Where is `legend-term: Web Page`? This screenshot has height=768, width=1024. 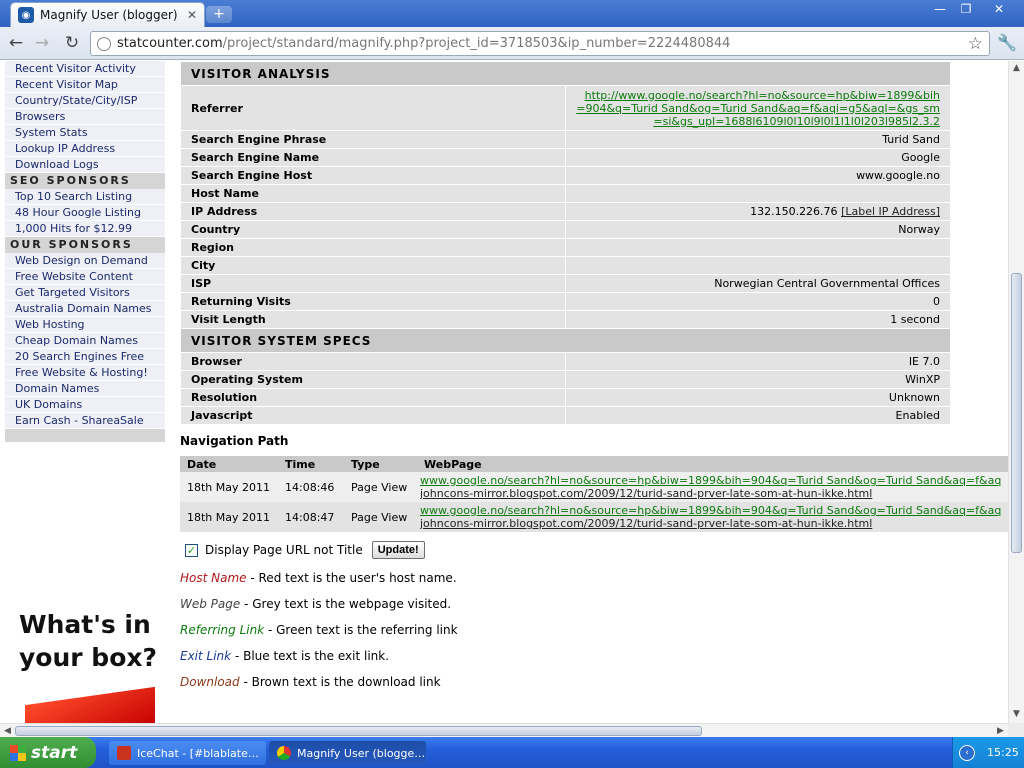
legend-term: Web Page is located at coordinates (210, 604).